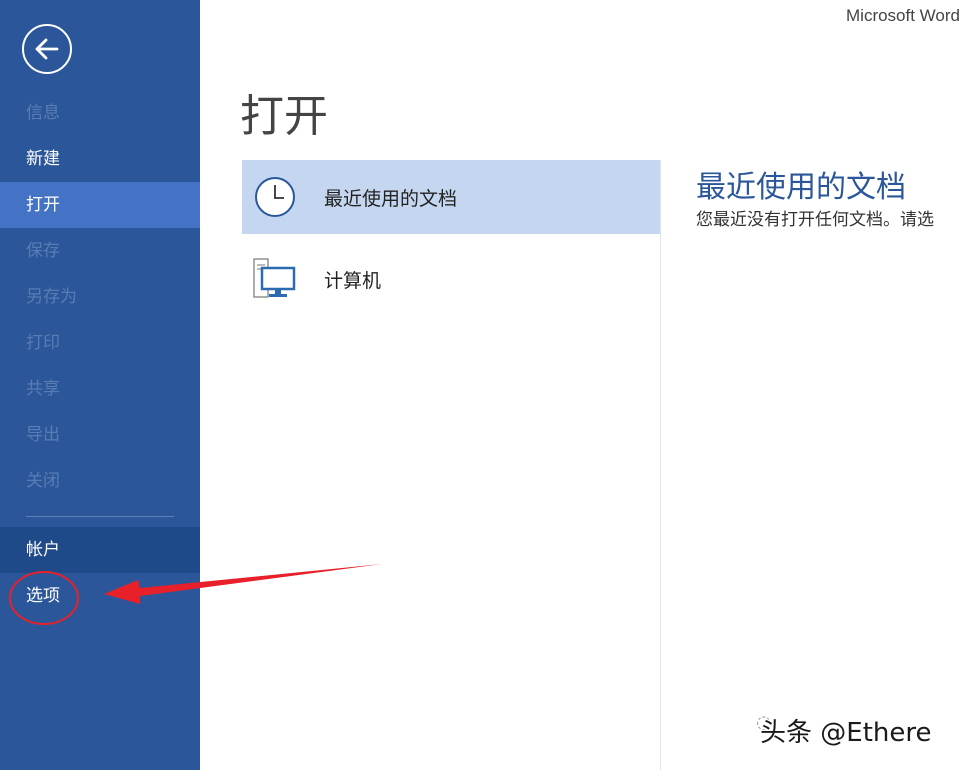 Image resolution: width=976 pixels, height=770 pixels. Describe the element at coordinates (100, 596) in the screenshot. I see `nav-options: 选项` at that location.